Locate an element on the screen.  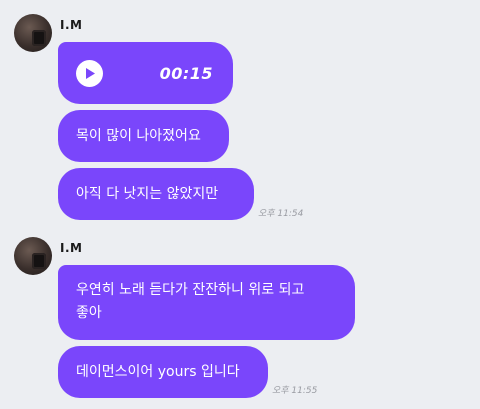
voice-duration: 00:15 is located at coordinates (186, 73).